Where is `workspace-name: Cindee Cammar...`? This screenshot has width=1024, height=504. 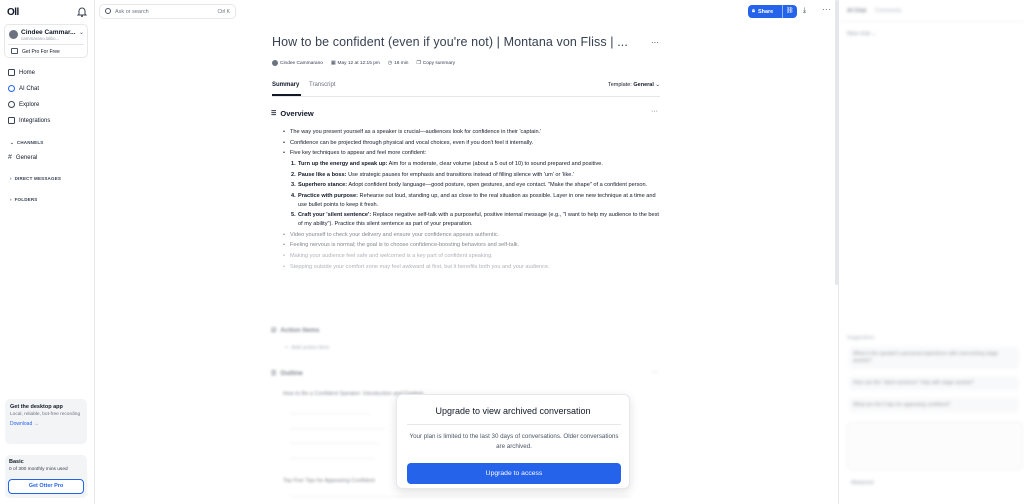
workspace-name: Cindee Cammar... is located at coordinates (48, 32).